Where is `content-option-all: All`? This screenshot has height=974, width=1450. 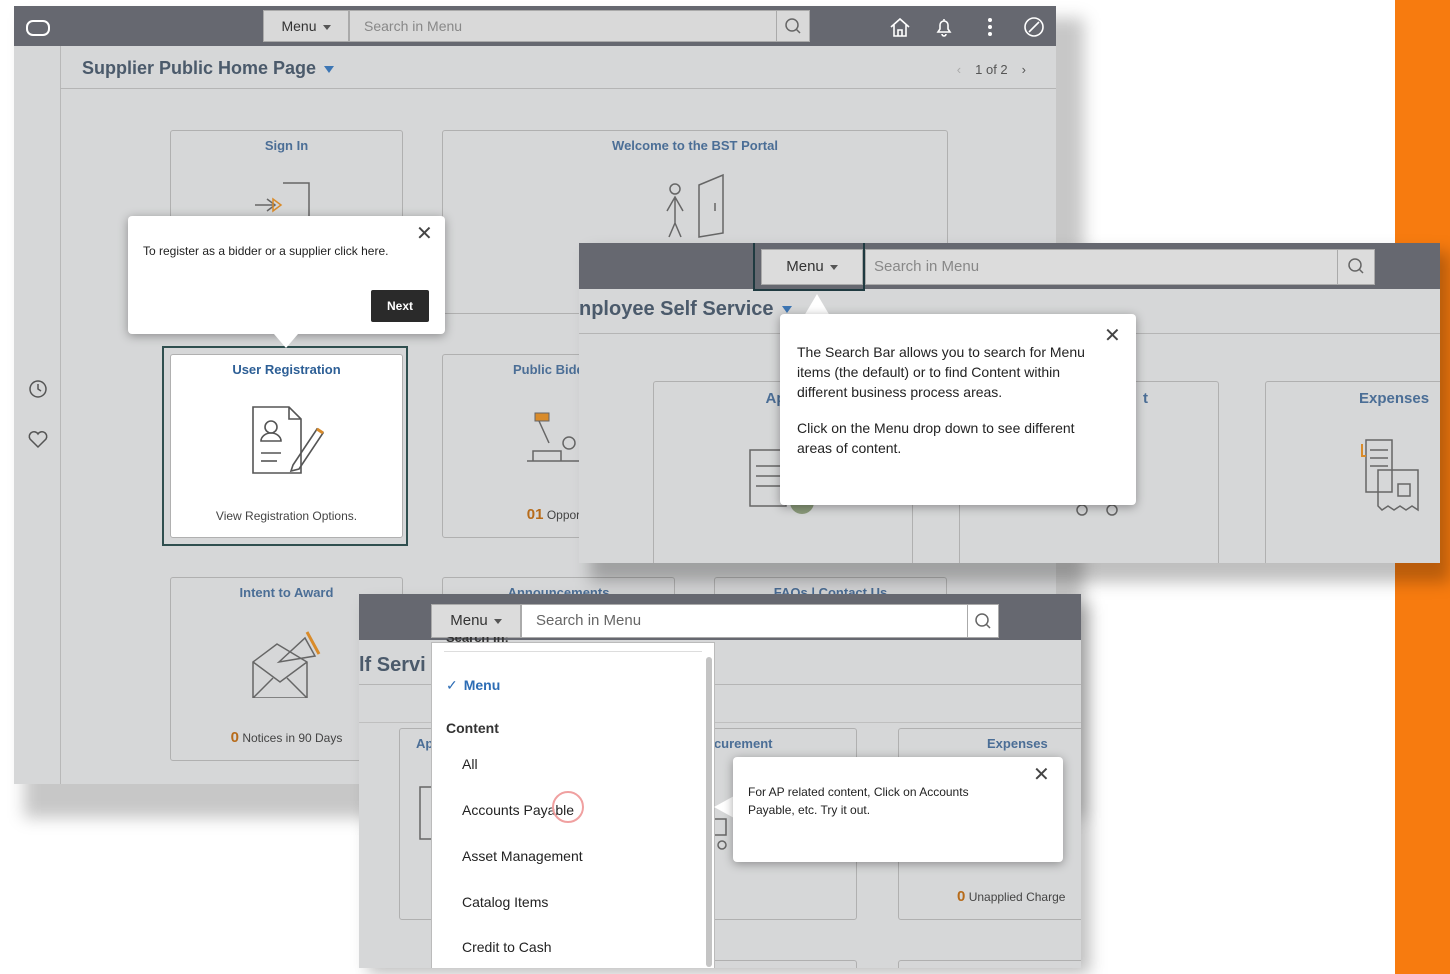 content-option-all: All is located at coordinates (470, 764).